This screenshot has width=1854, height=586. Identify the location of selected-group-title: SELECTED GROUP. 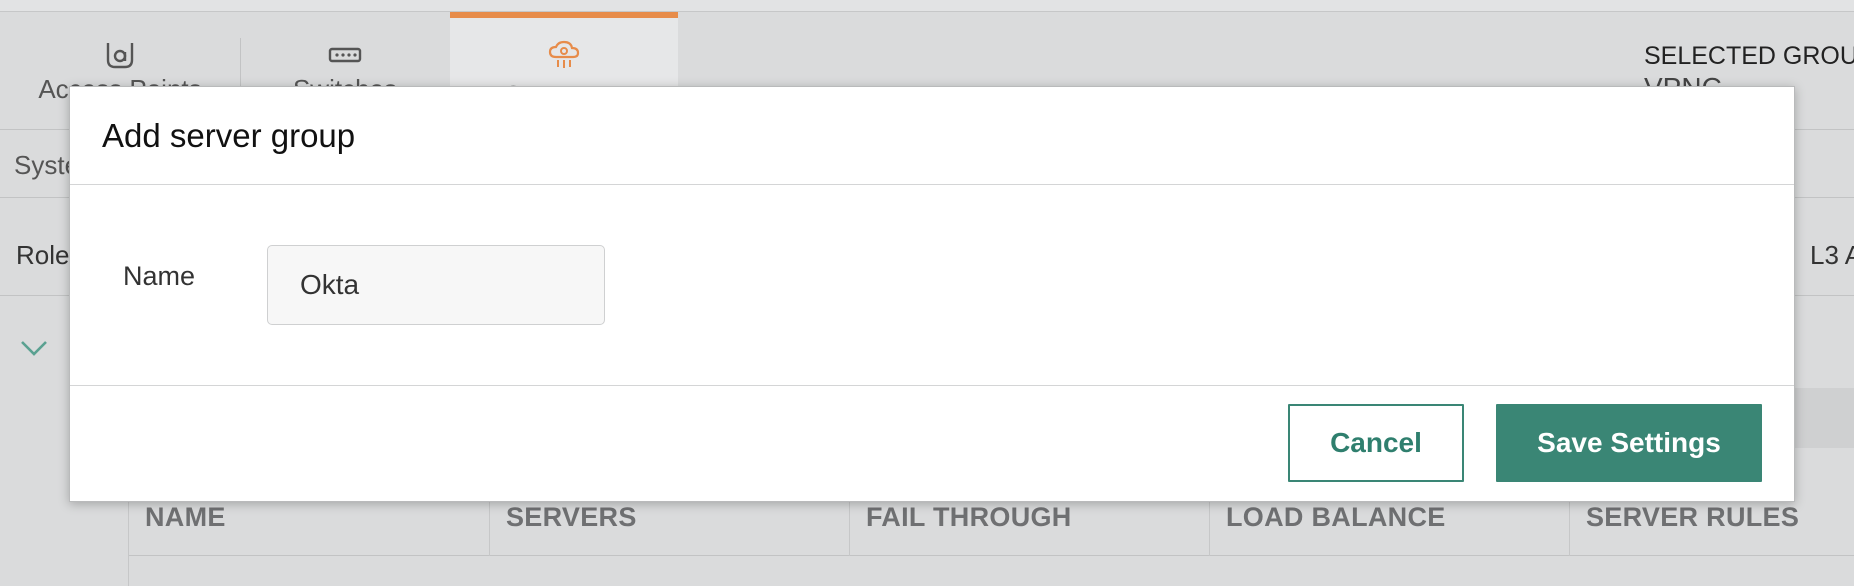
(1749, 56).